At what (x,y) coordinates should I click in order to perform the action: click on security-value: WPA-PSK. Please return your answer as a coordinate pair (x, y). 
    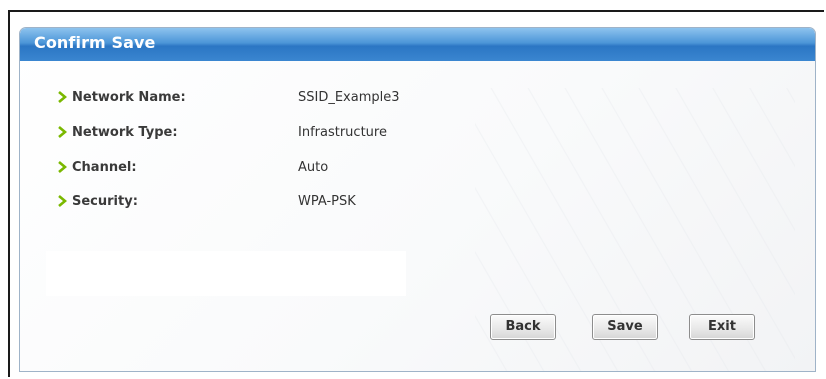
    Looking at the image, I should click on (327, 201).